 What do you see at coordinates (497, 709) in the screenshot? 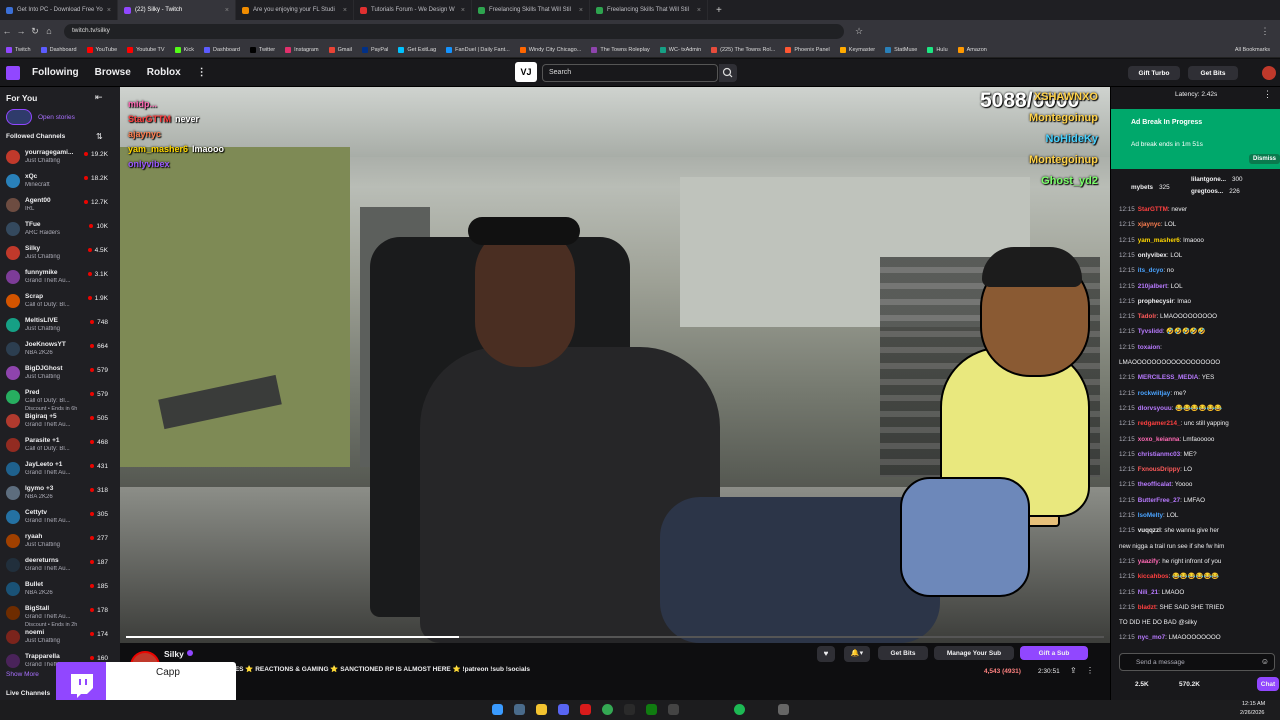
I see `windows-start-icon` at bounding box center [497, 709].